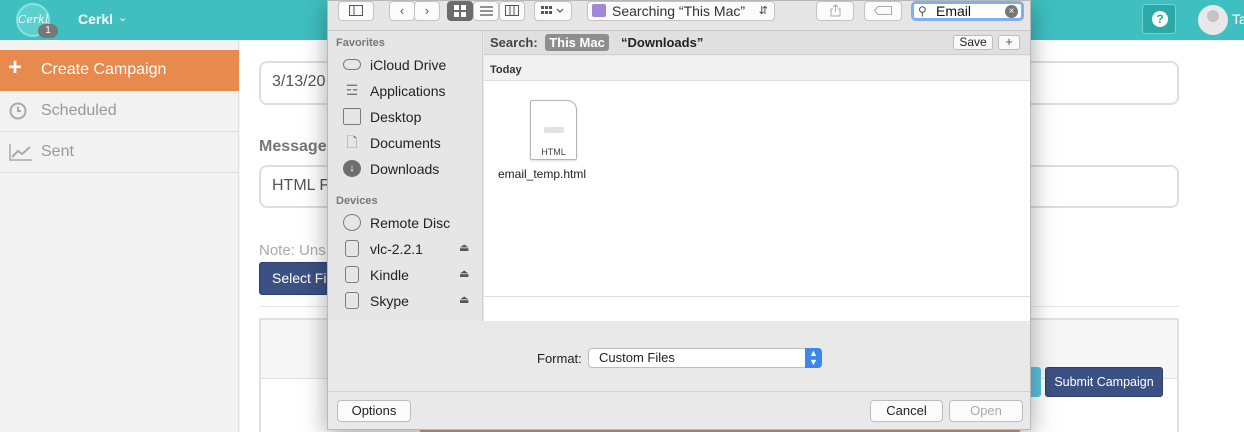 The height and width of the screenshot is (432, 1244). What do you see at coordinates (757, 296) in the screenshot?
I see `divider` at bounding box center [757, 296].